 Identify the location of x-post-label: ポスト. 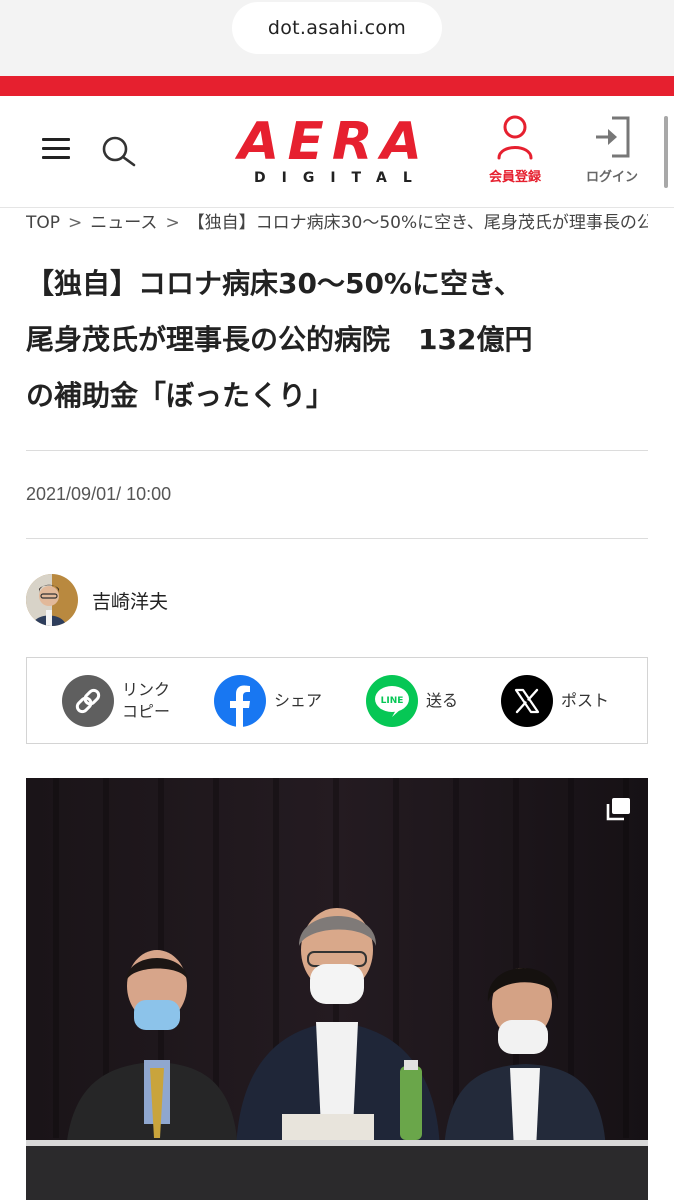
(585, 700).